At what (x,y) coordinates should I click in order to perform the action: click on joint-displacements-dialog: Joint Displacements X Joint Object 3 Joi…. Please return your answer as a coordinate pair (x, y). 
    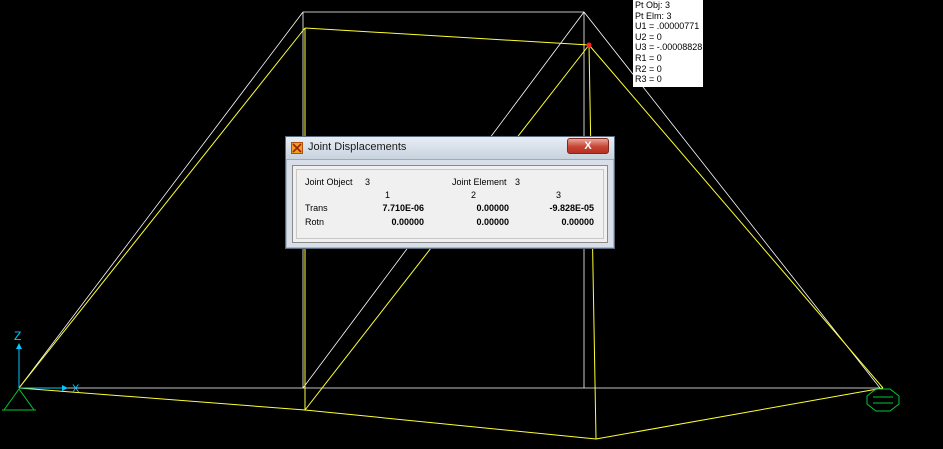
    Looking at the image, I should click on (450, 192).